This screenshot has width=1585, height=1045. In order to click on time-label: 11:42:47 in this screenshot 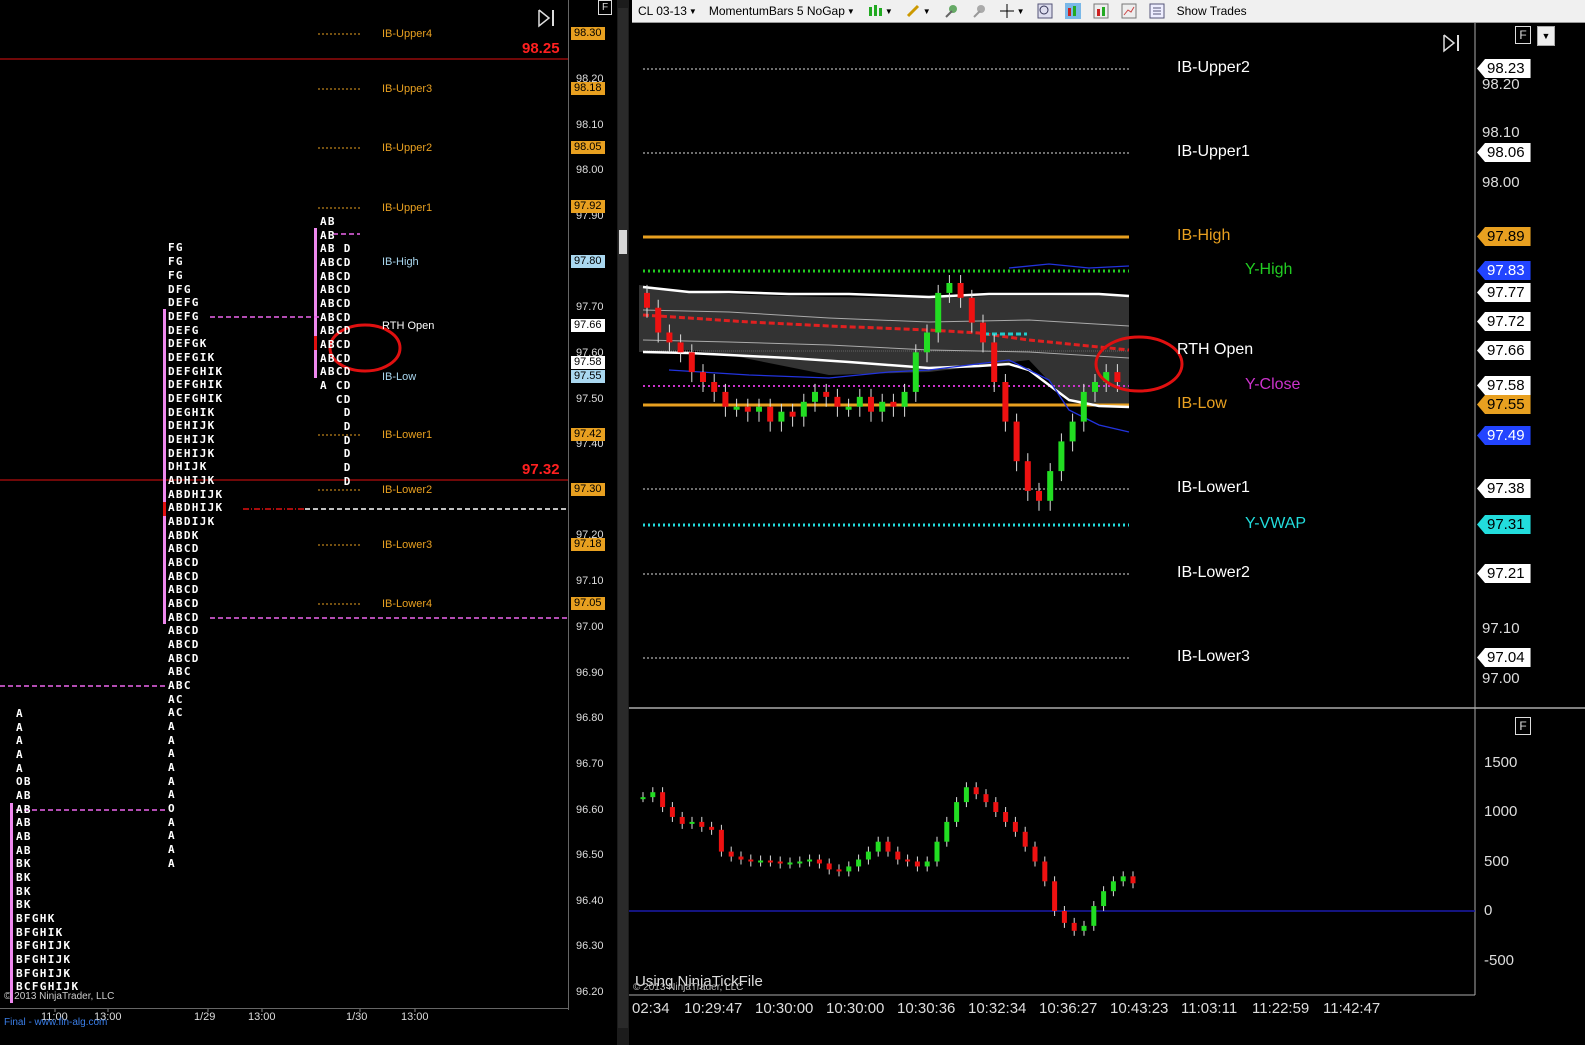, I will do `click(1352, 1008)`.